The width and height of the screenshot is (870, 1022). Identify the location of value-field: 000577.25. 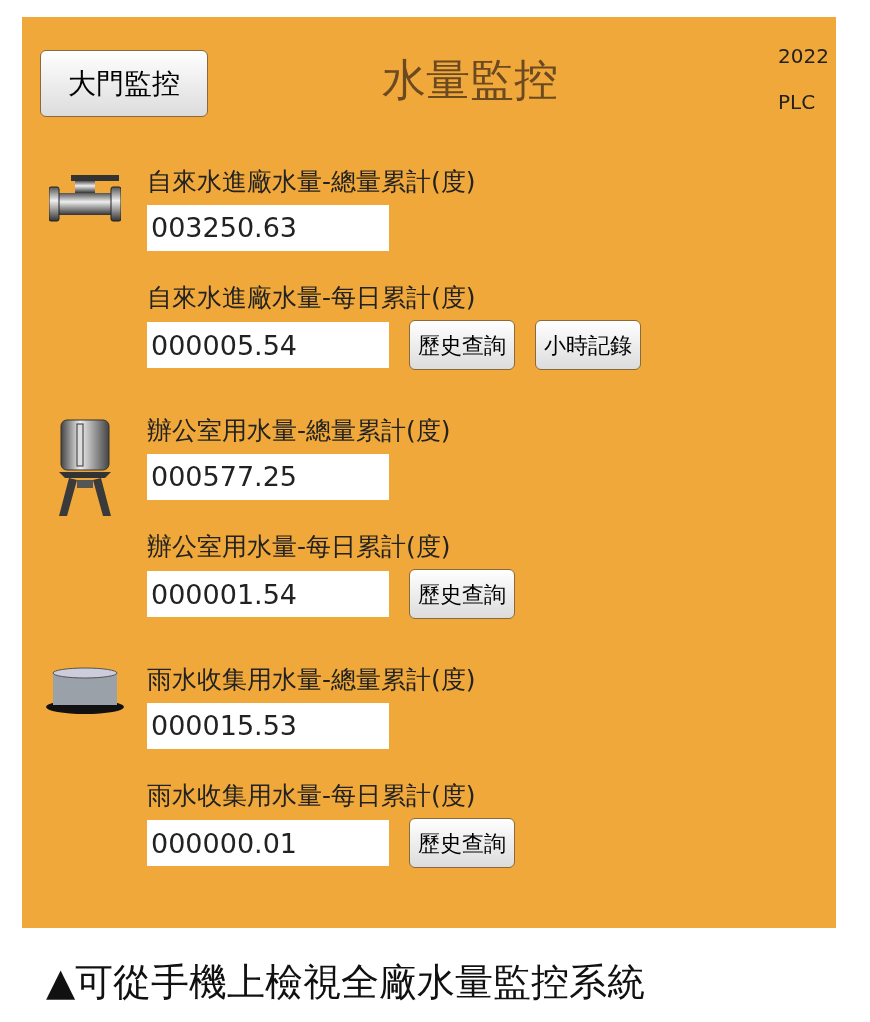
(268, 476).